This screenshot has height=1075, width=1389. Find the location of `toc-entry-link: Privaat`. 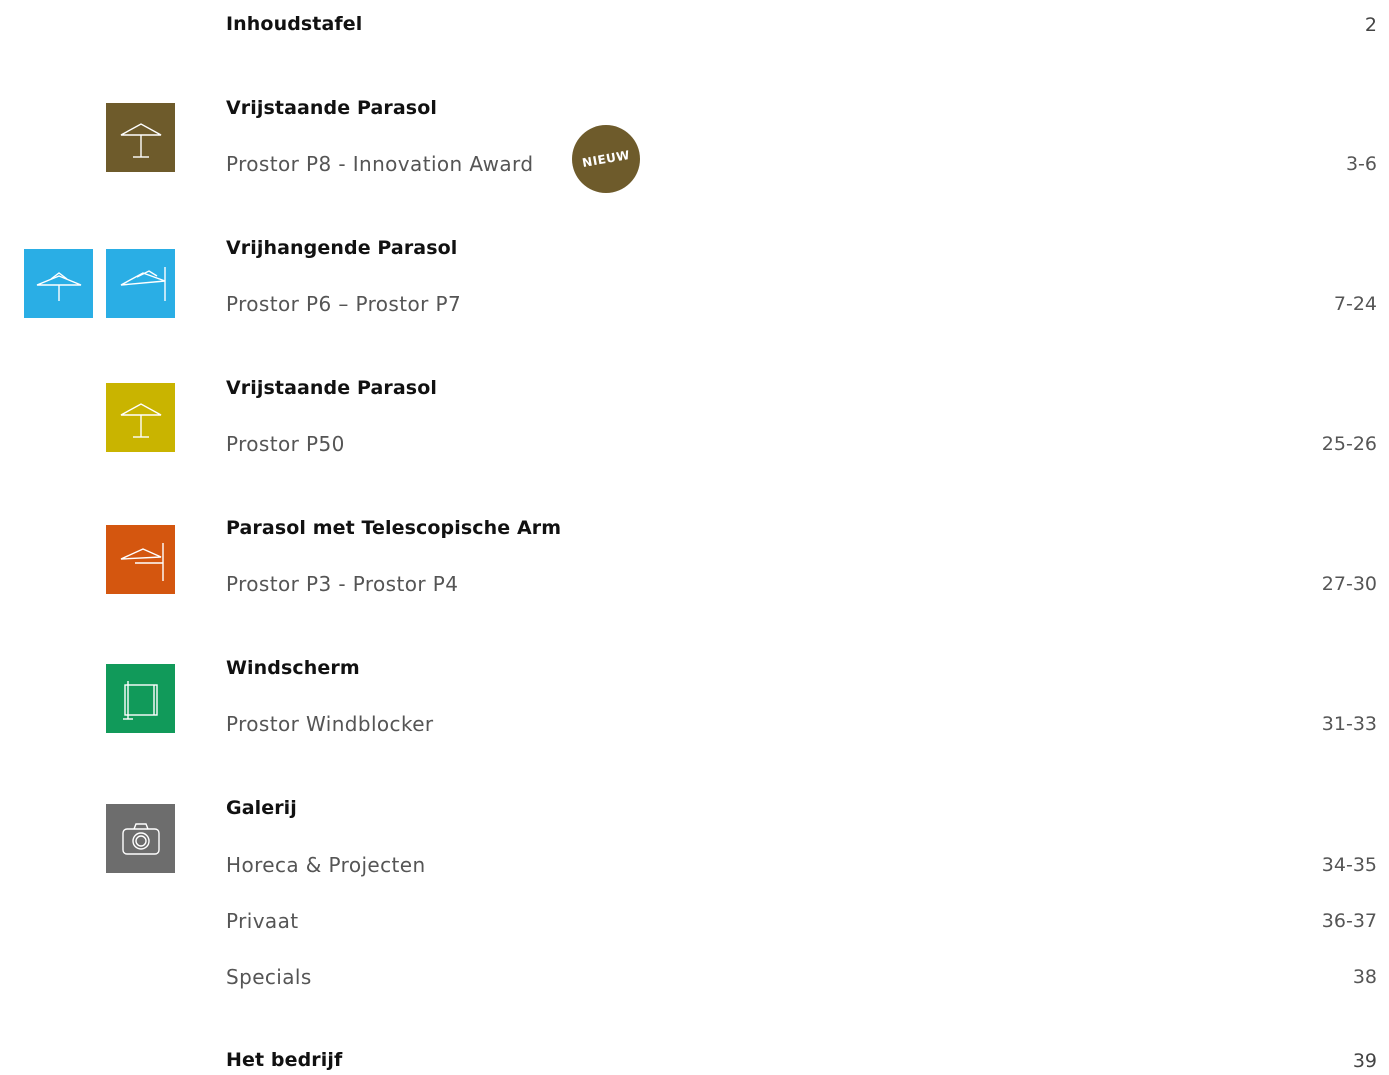

toc-entry-link: Privaat is located at coordinates (262, 921).